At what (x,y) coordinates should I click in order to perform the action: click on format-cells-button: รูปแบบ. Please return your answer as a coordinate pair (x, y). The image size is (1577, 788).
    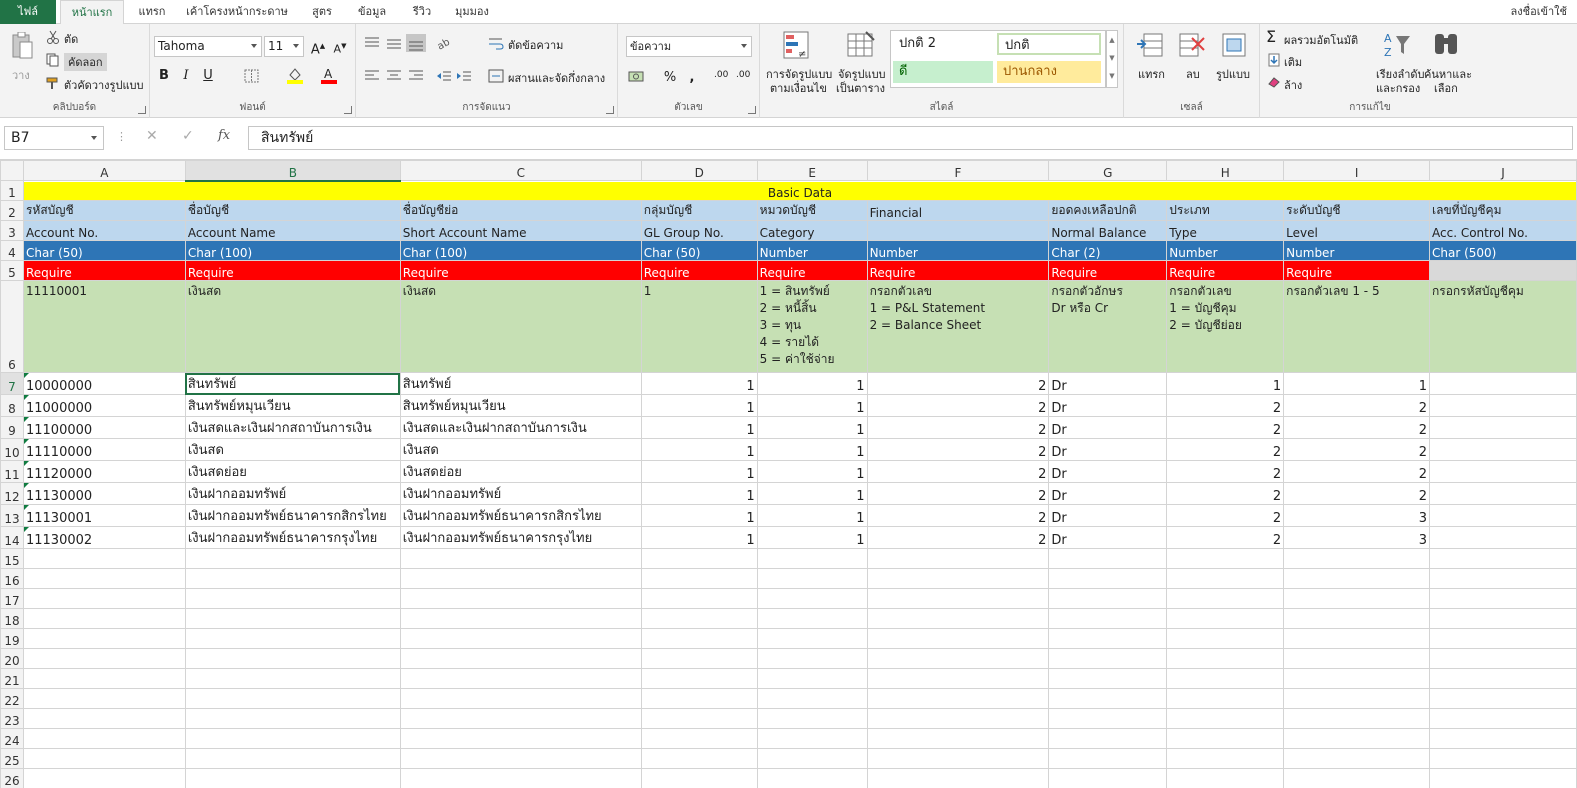
    Looking at the image, I should click on (1233, 74).